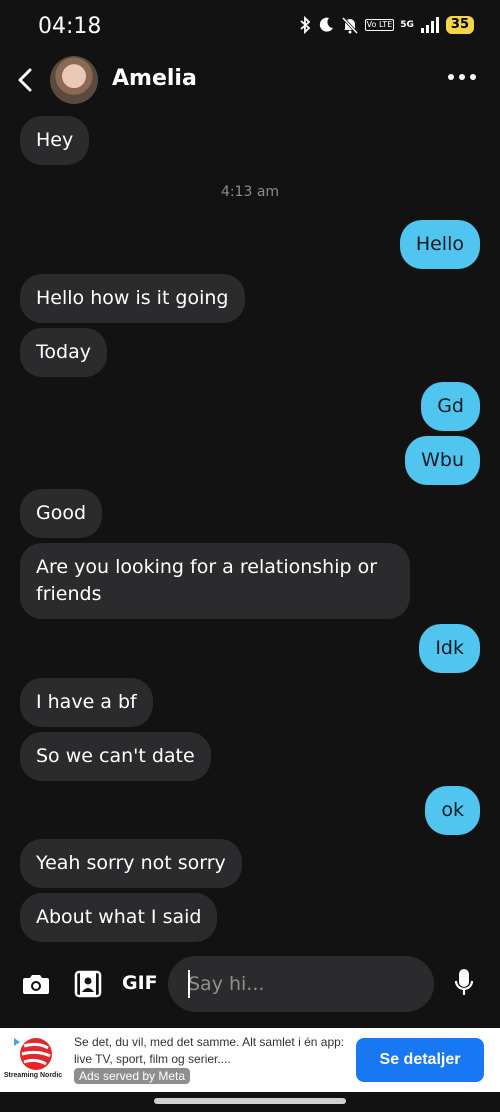 This screenshot has height=1112, width=500. Describe the element at coordinates (379, 25) in the screenshot. I see `volte-badge: Vo LTE` at that location.